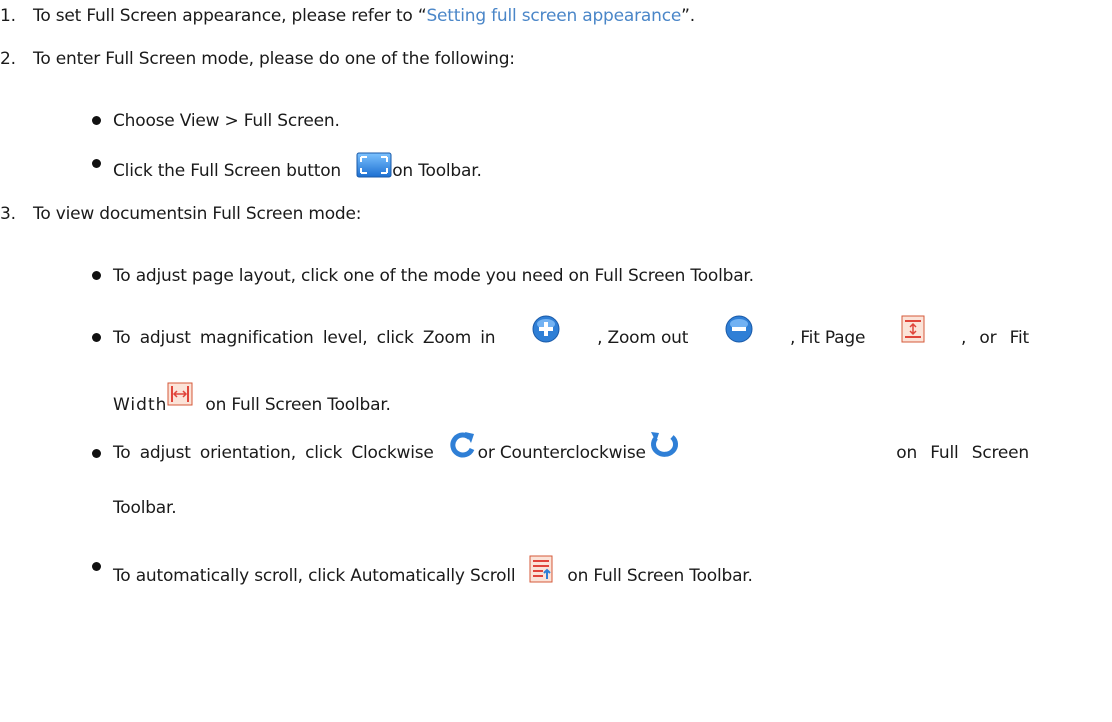 This screenshot has height=722, width=1112. Describe the element at coordinates (561, 452) in the screenshot. I see `bullet-text: or Counterclockwise` at that location.